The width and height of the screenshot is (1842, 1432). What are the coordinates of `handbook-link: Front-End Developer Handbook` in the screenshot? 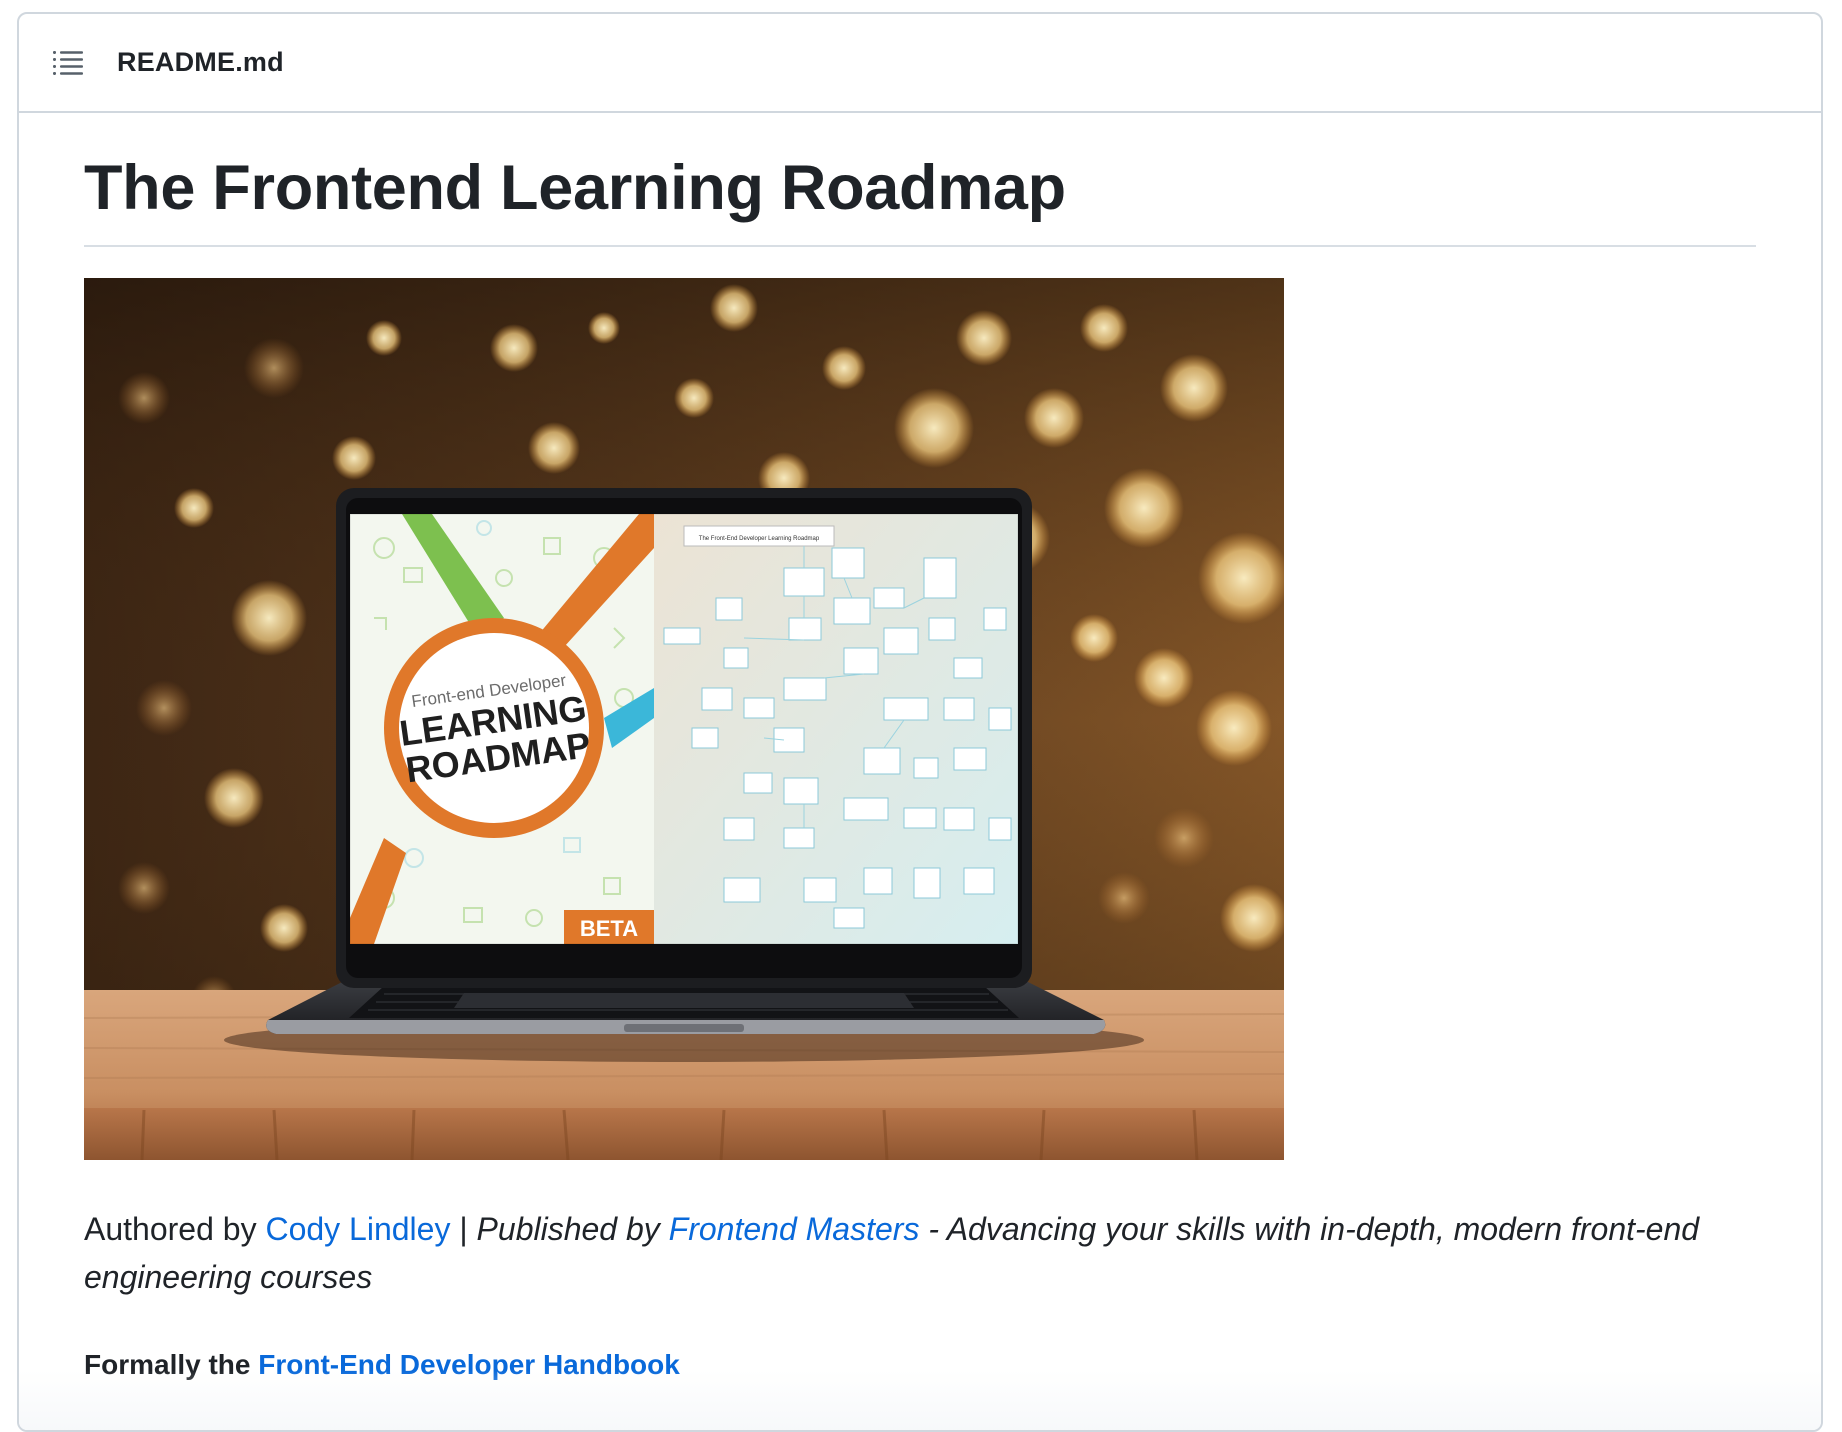 It's located at (469, 1364).